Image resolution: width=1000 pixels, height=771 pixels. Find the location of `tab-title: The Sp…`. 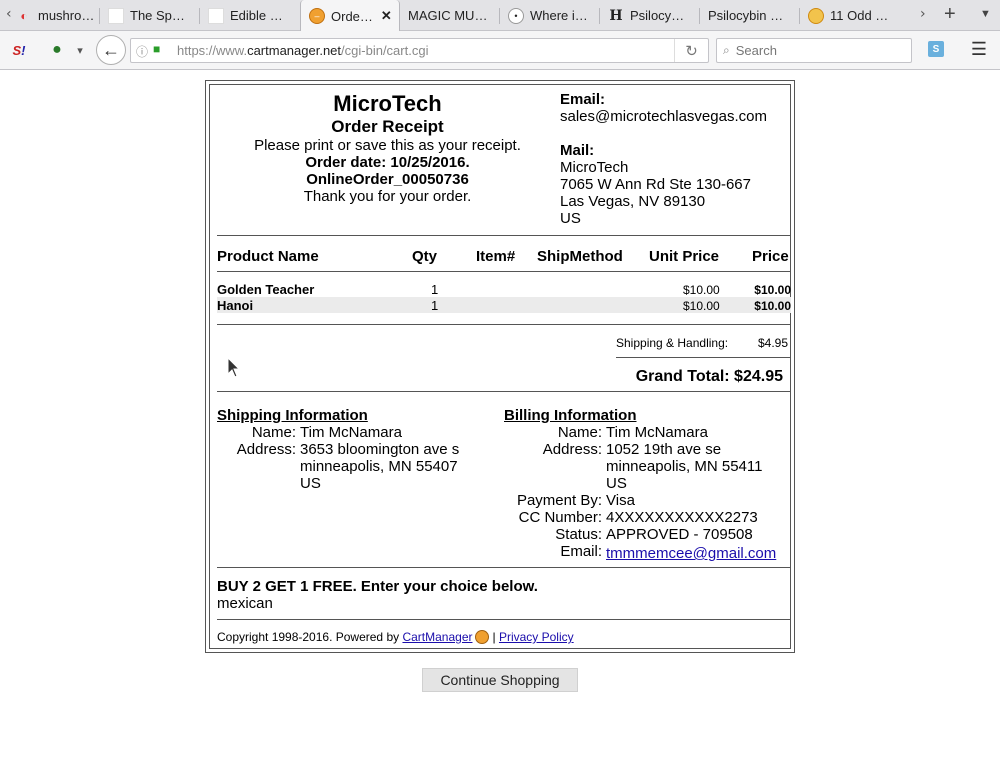

tab-title: The Sp… is located at coordinates (157, 15).